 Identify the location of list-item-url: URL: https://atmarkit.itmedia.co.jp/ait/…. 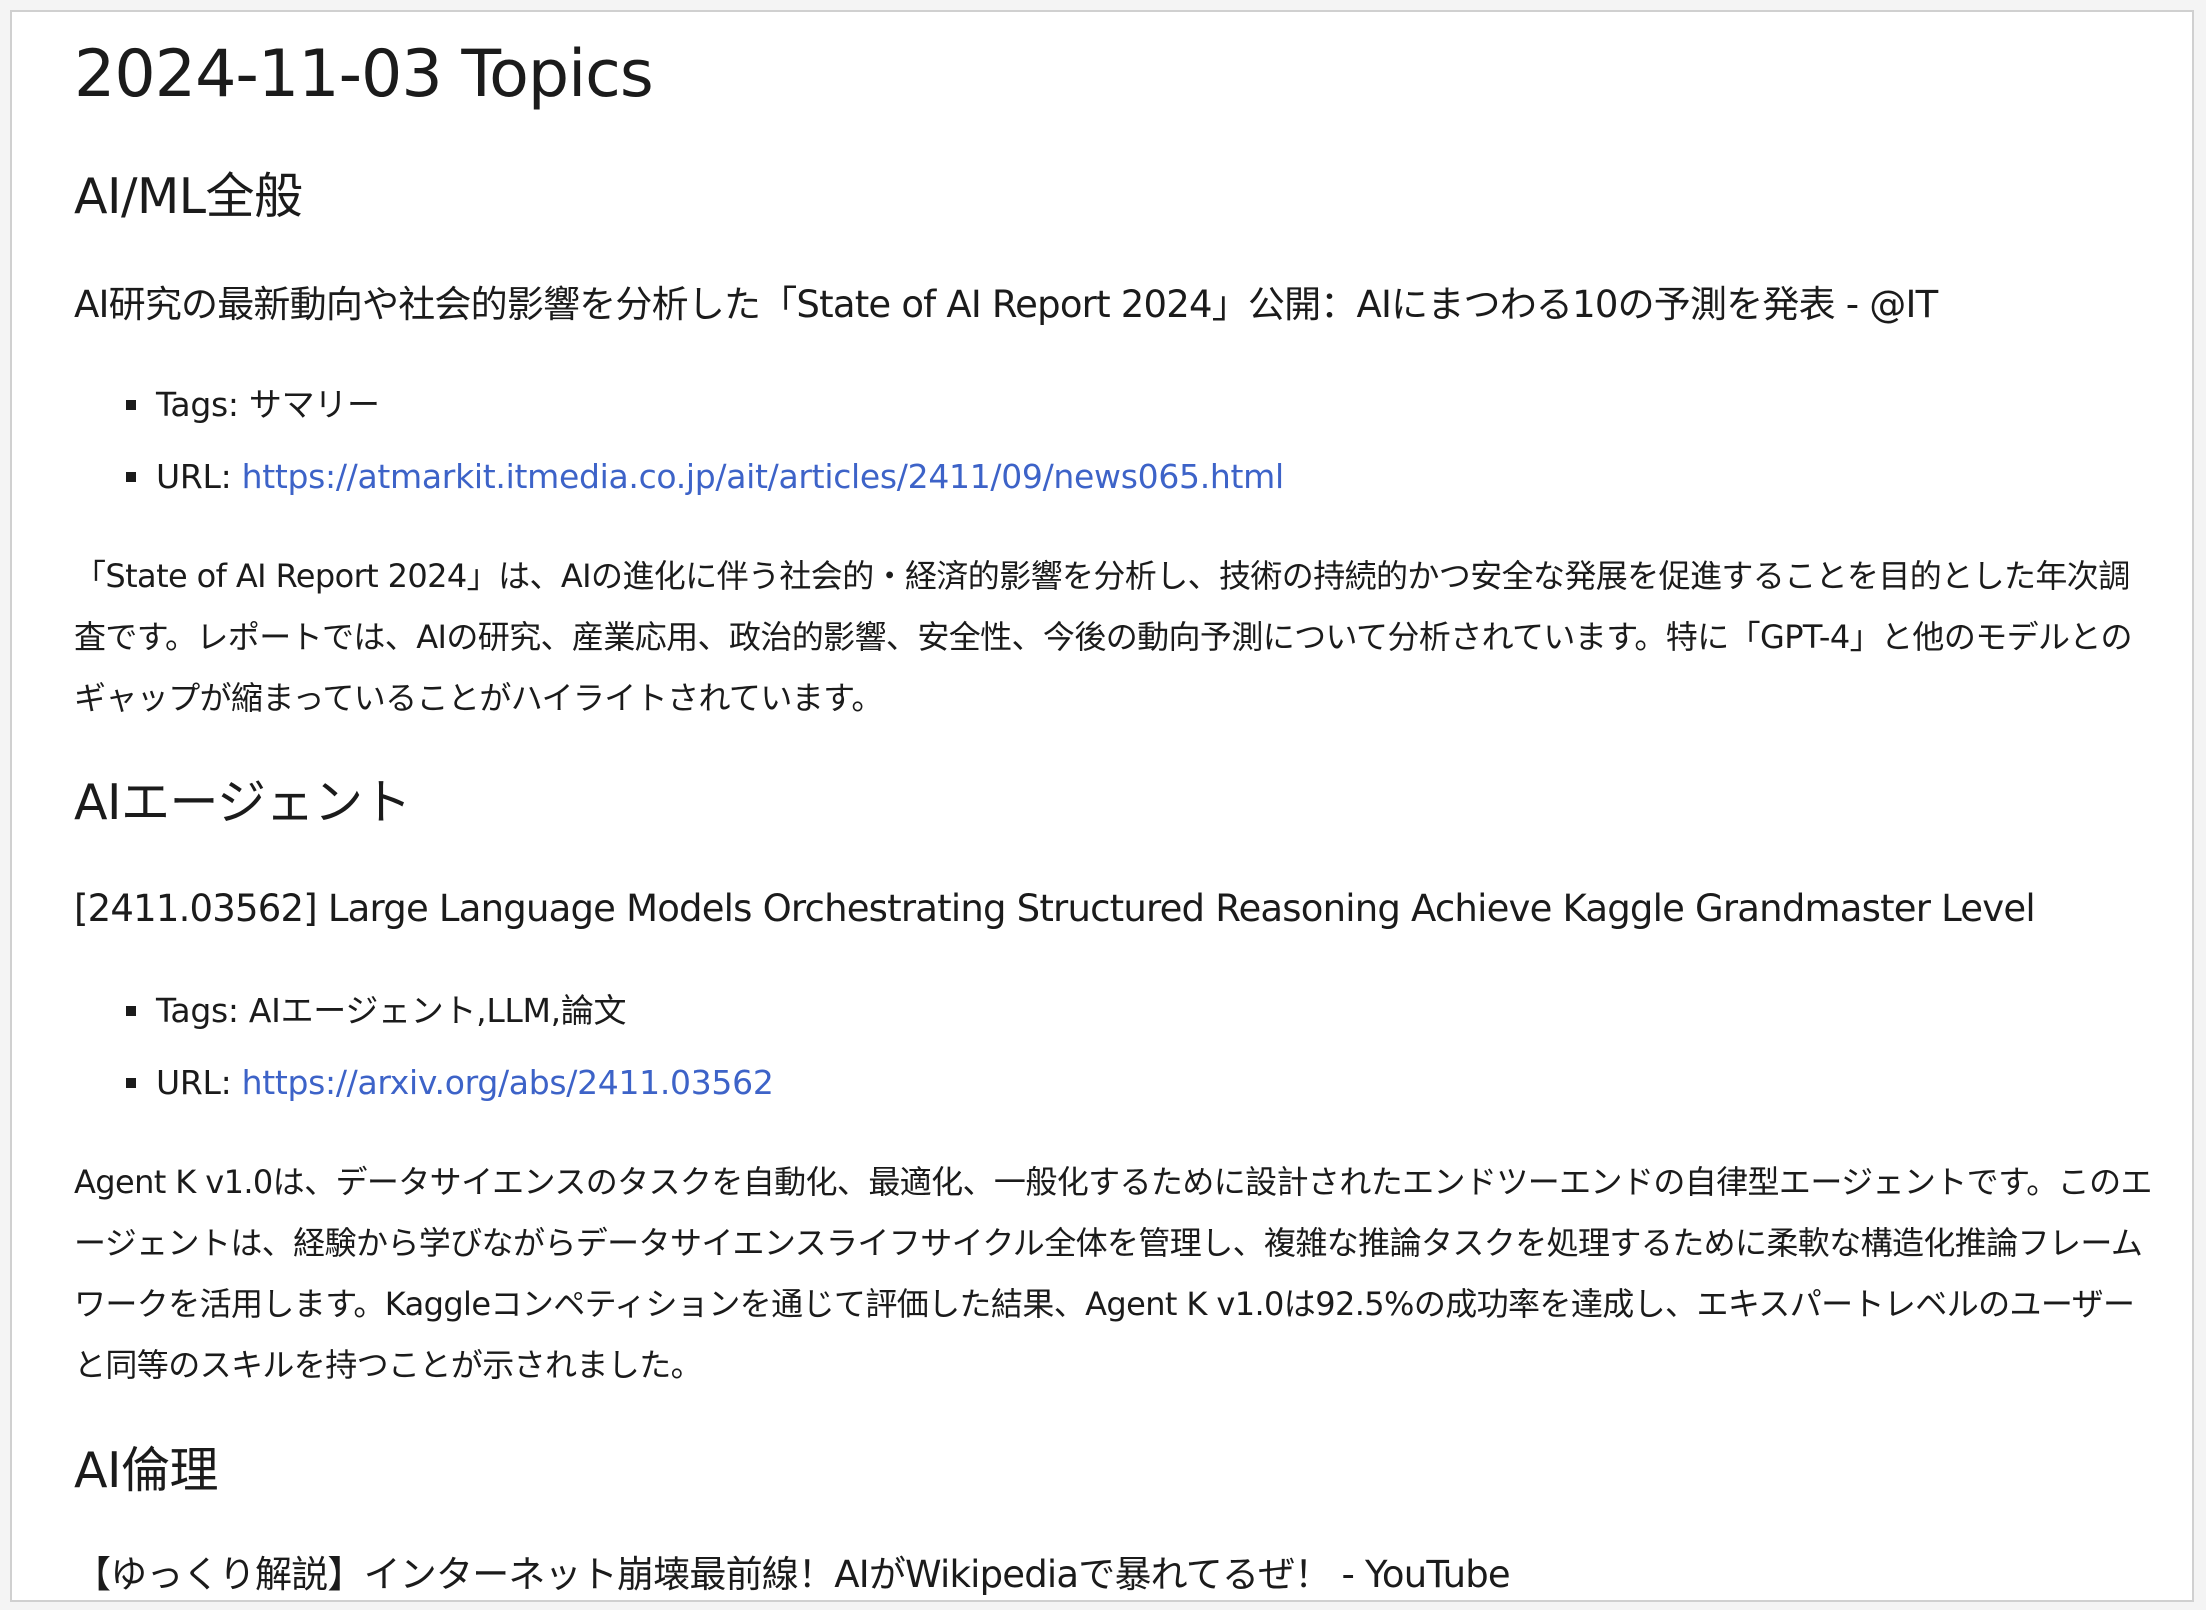
(679, 477).